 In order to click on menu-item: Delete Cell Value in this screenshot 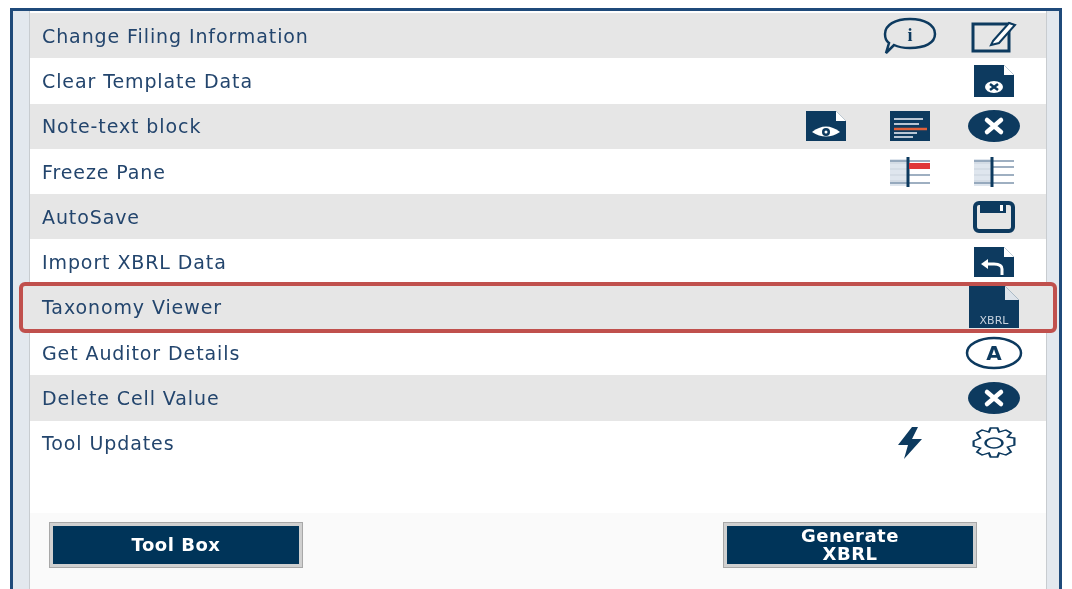, I will do `click(538, 398)`.